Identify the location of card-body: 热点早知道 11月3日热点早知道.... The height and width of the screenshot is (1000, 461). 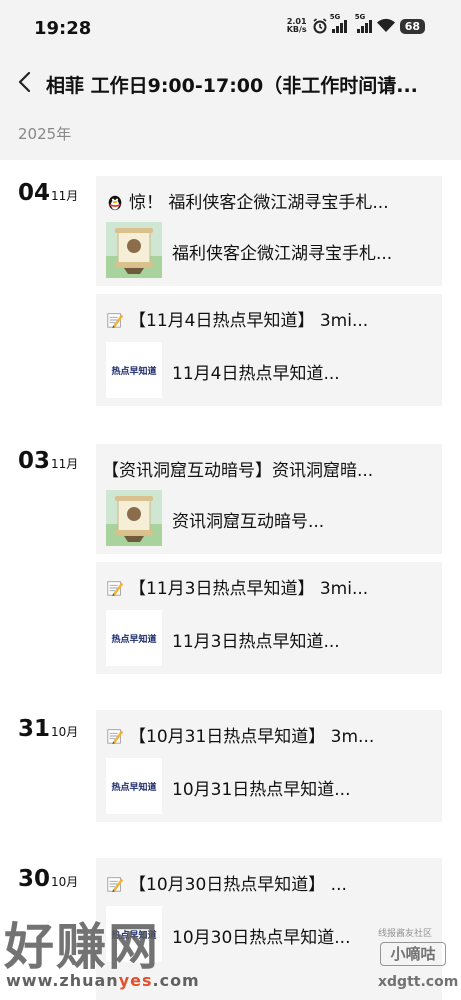
(269, 638).